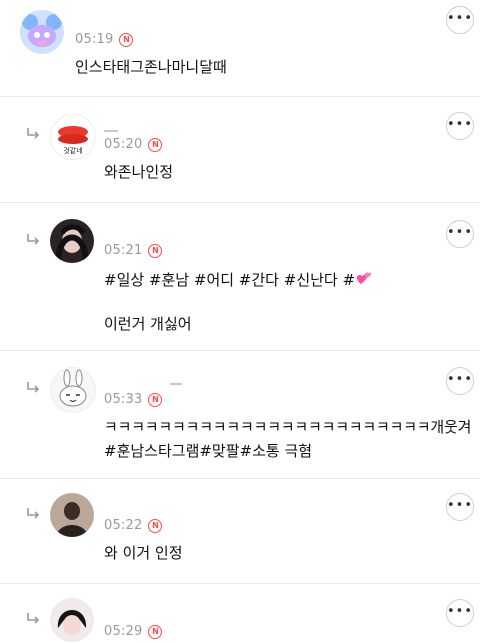 The width and height of the screenshot is (480, 643). What do you see at coordinates (139, 172) in the screenshot?
I see `comment-text: 와존나인정` at bounding box center [139, 172].